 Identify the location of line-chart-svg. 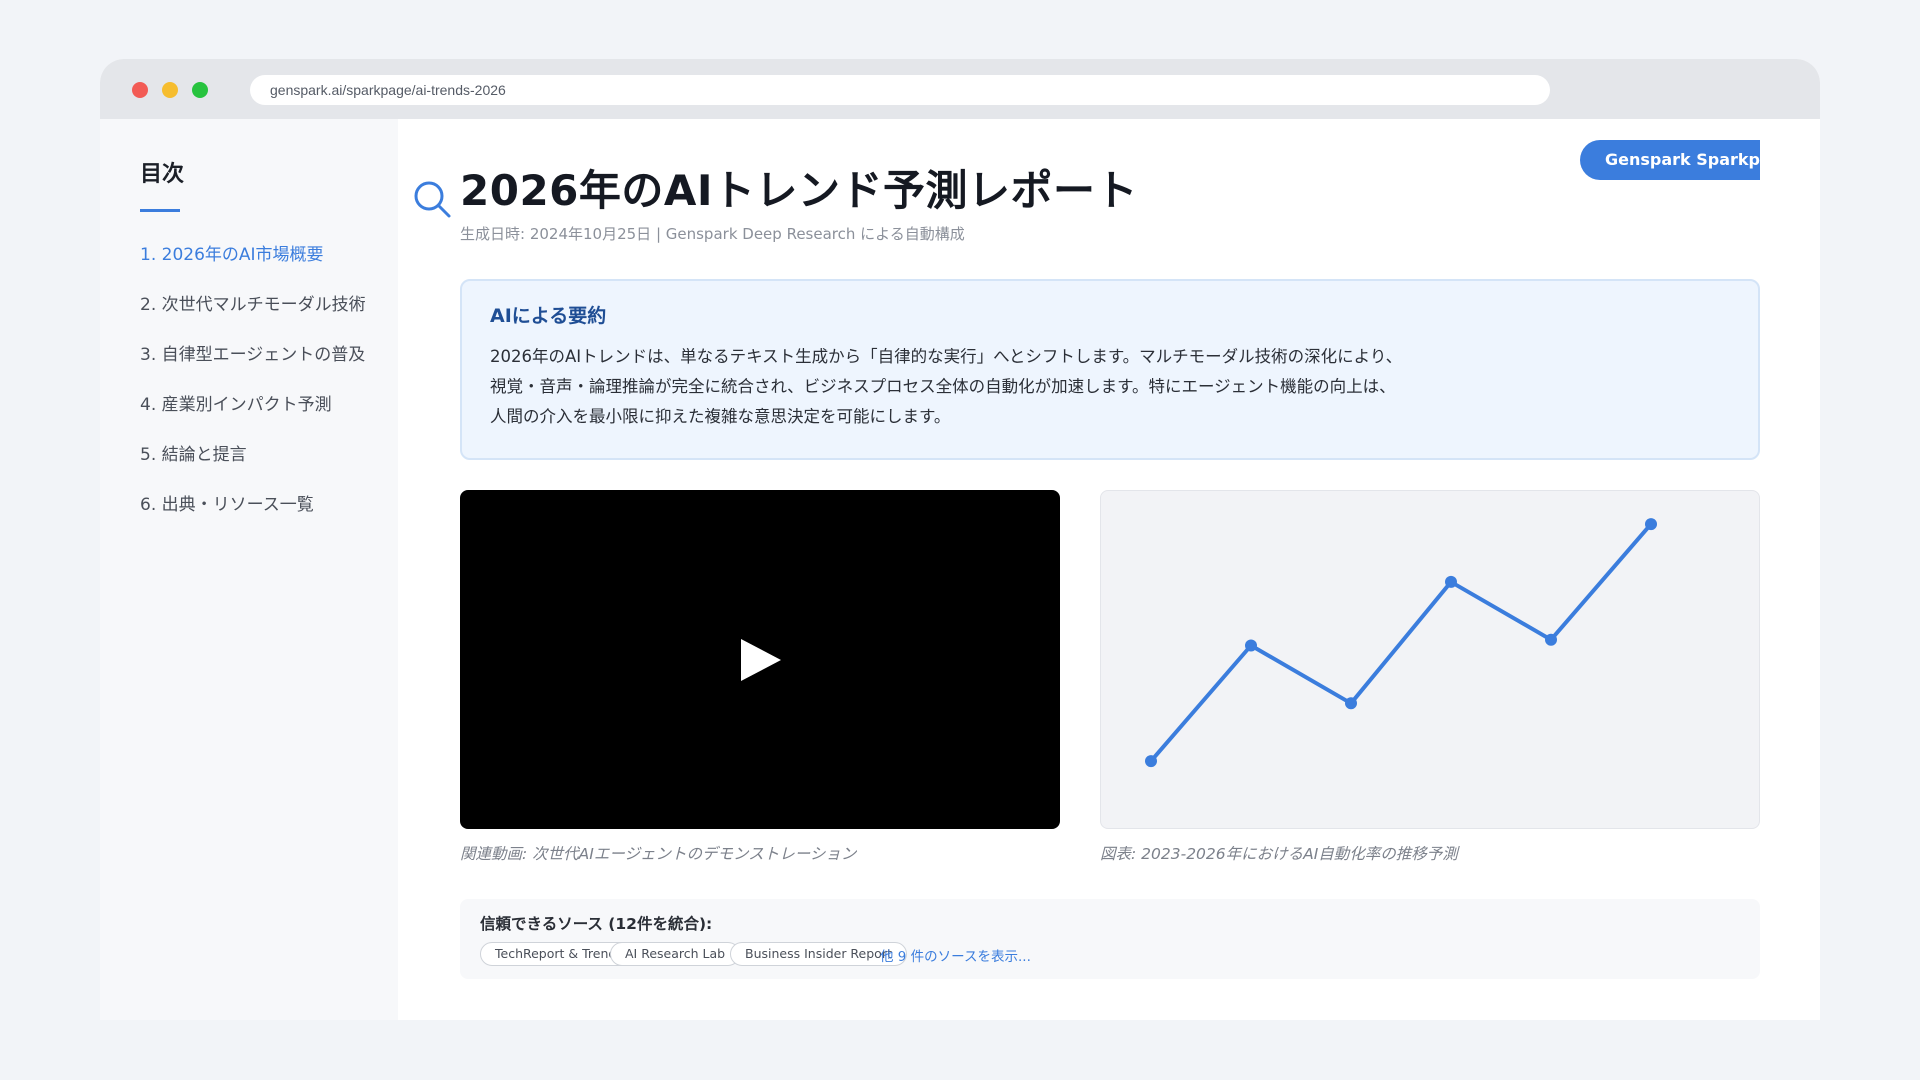
(1401, 643).